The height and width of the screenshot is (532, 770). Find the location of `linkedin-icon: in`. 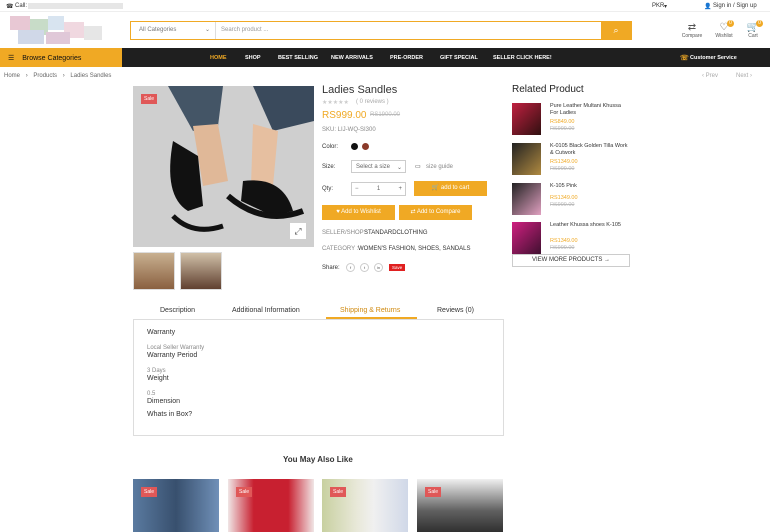

linkedin-icon: in is located at coordinates (378, 267).